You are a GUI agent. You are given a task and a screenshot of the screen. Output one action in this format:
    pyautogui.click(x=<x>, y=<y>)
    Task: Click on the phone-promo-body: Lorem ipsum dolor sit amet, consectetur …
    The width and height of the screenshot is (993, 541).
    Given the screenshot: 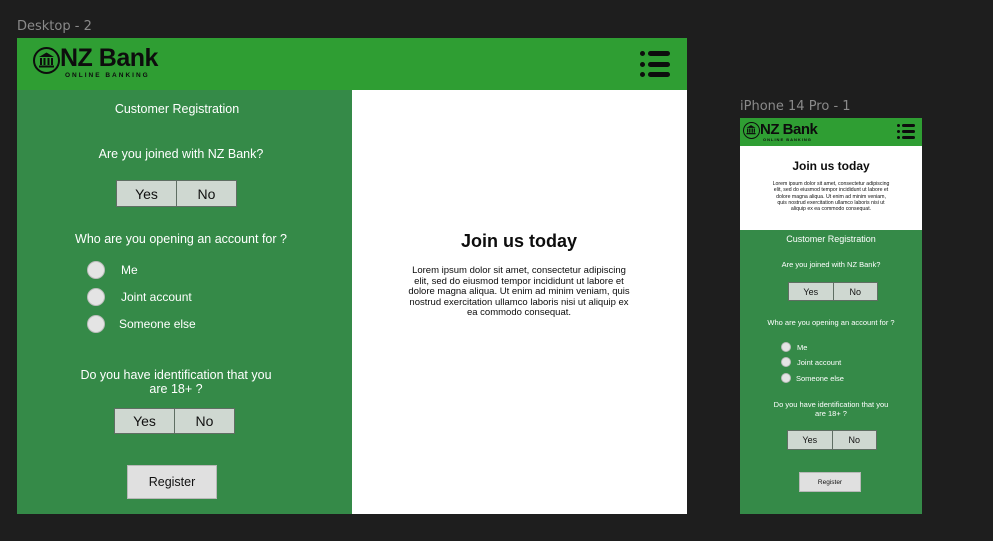 What is the action you would take?
    pyautogui.click(x=831, y=196)
    